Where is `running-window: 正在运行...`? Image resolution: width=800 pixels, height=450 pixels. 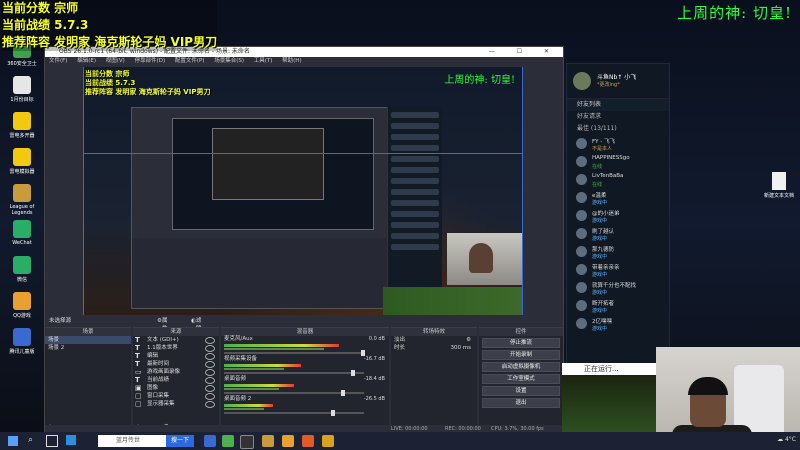 running-window: 正在运行... is located at coordinates (609, 398).